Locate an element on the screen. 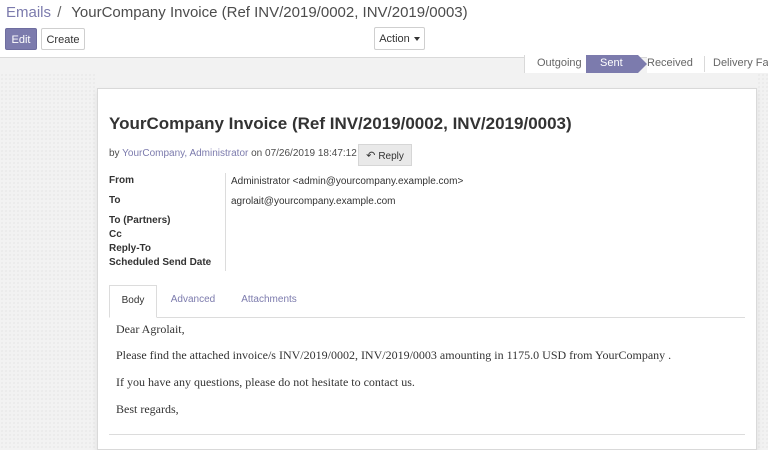 The height and width of the screenshot is (450, 768). byline-by: by is located at coordinates (114, 153).